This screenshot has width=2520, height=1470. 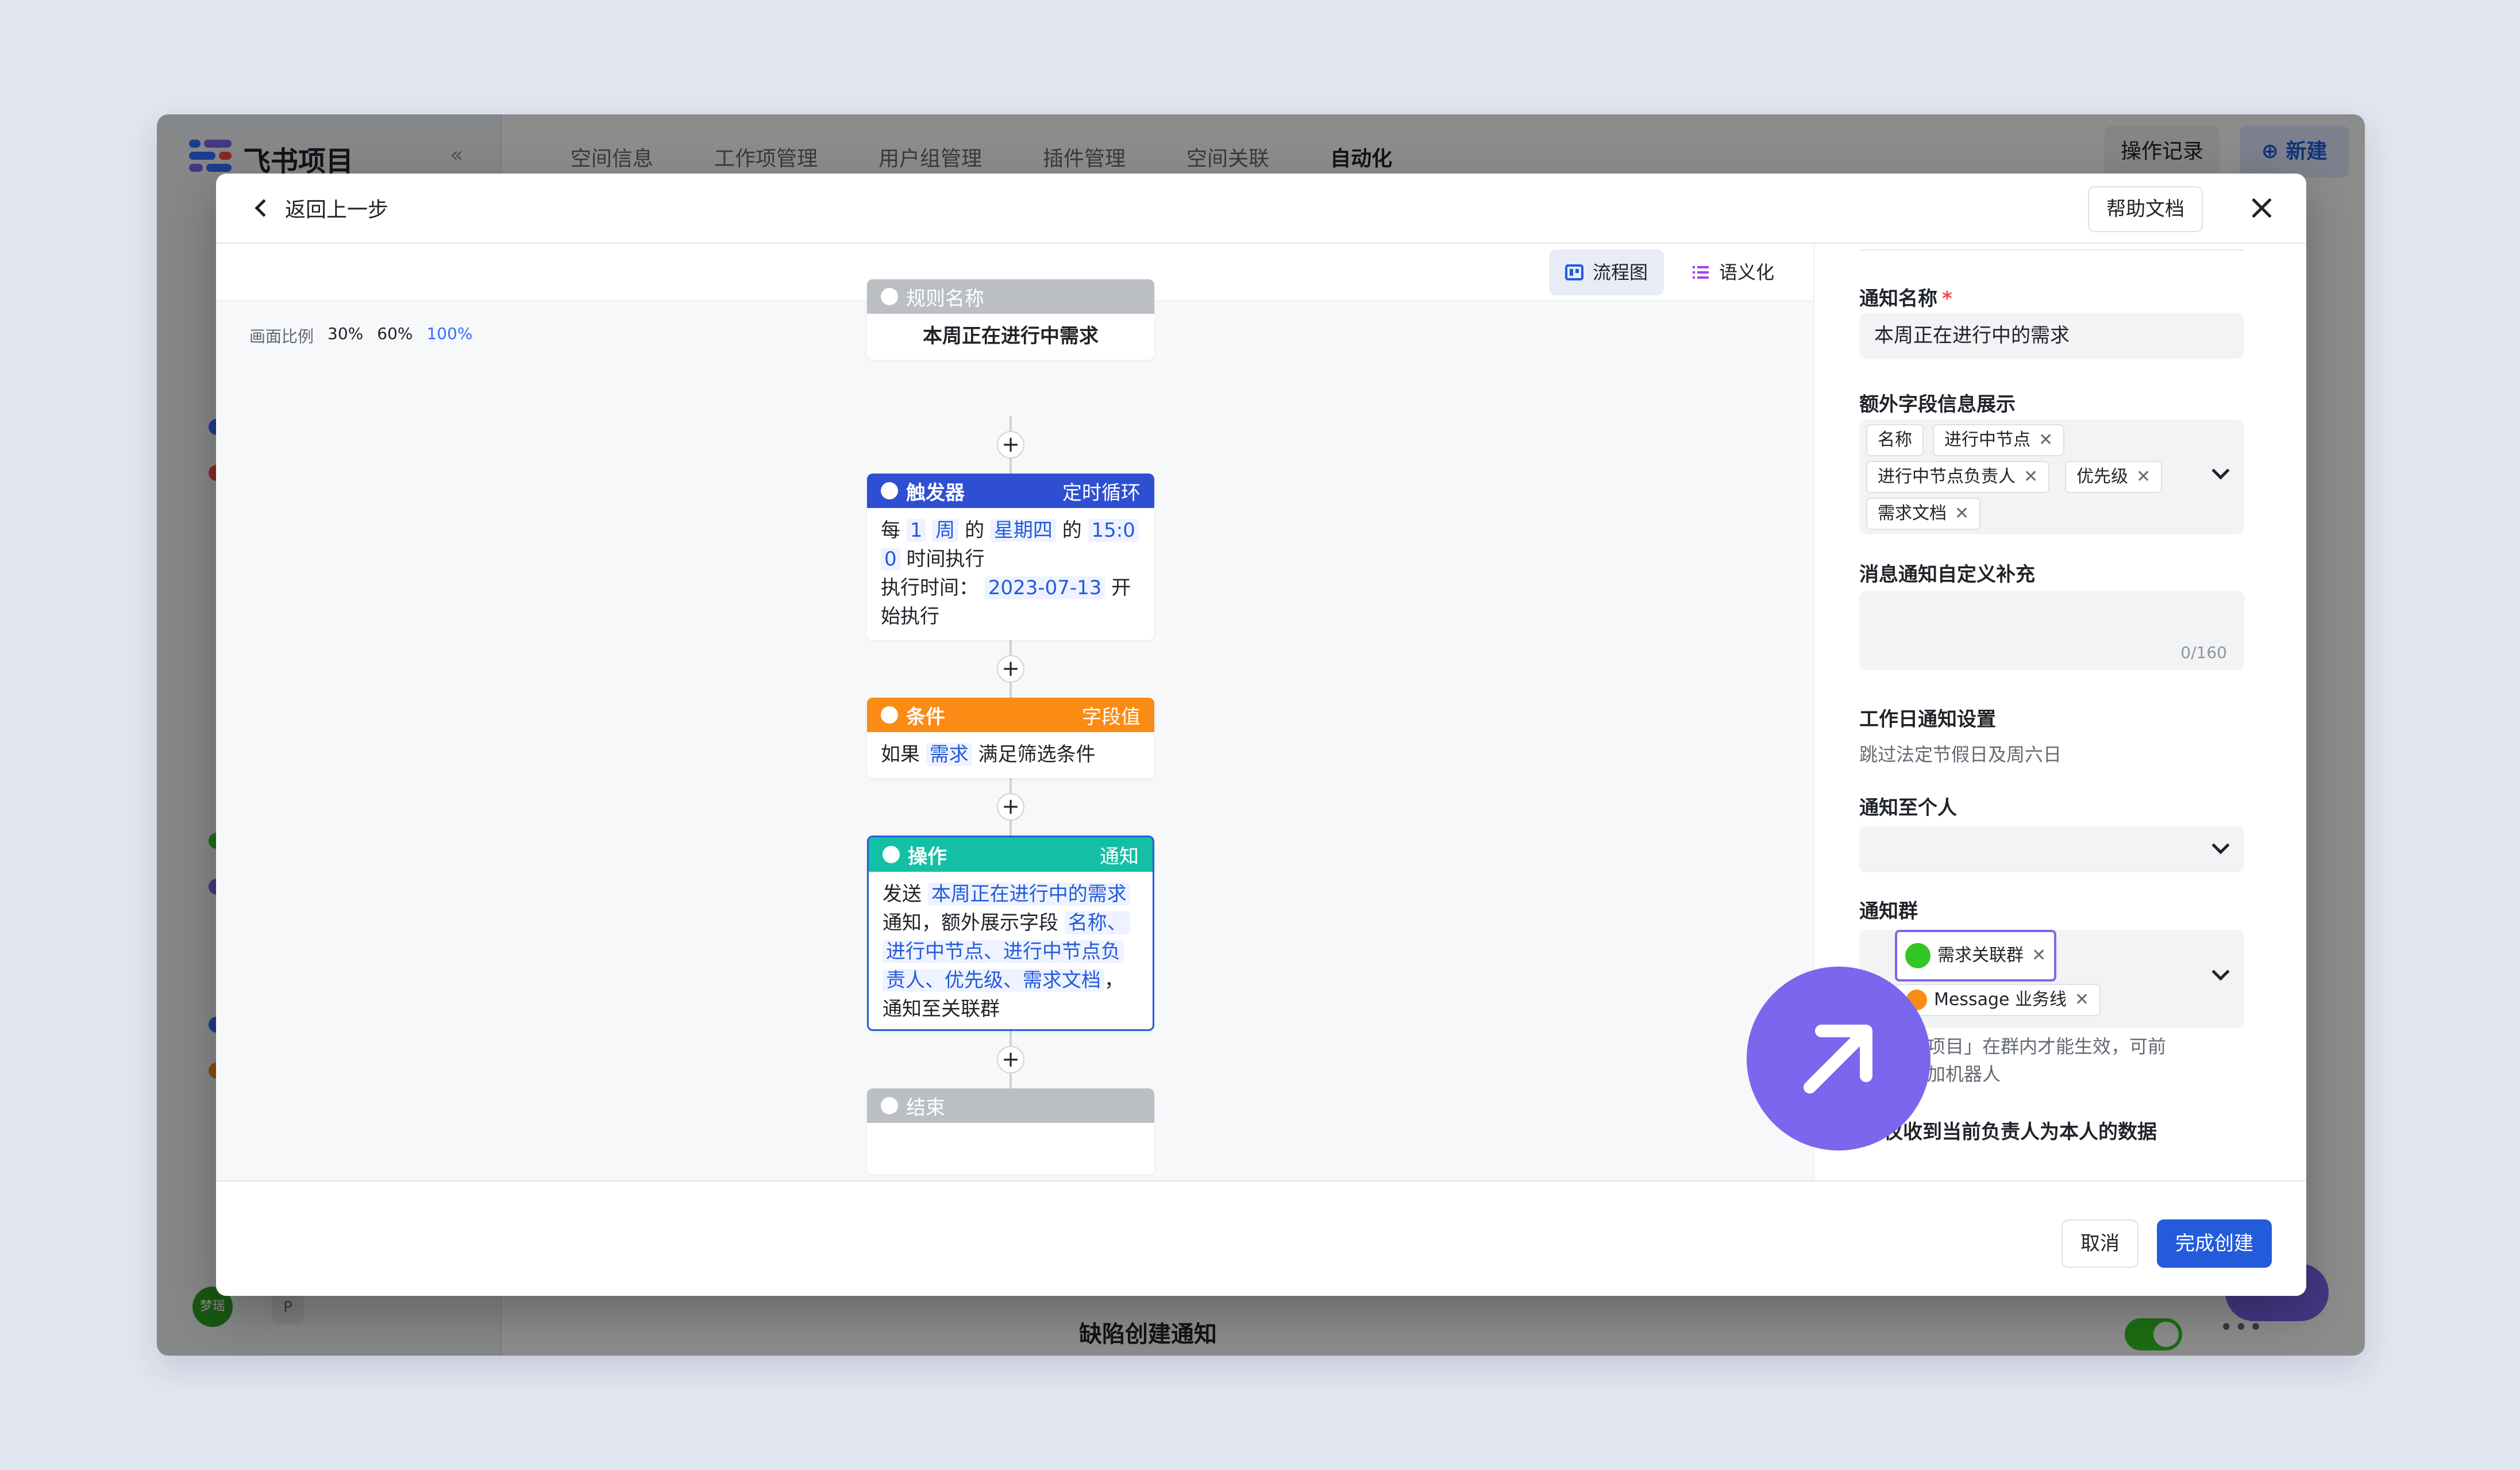 What do you see at coordinates (928, 856) in the screenshot?
I see `action-title: 操作` at bounding box center [928, 856].